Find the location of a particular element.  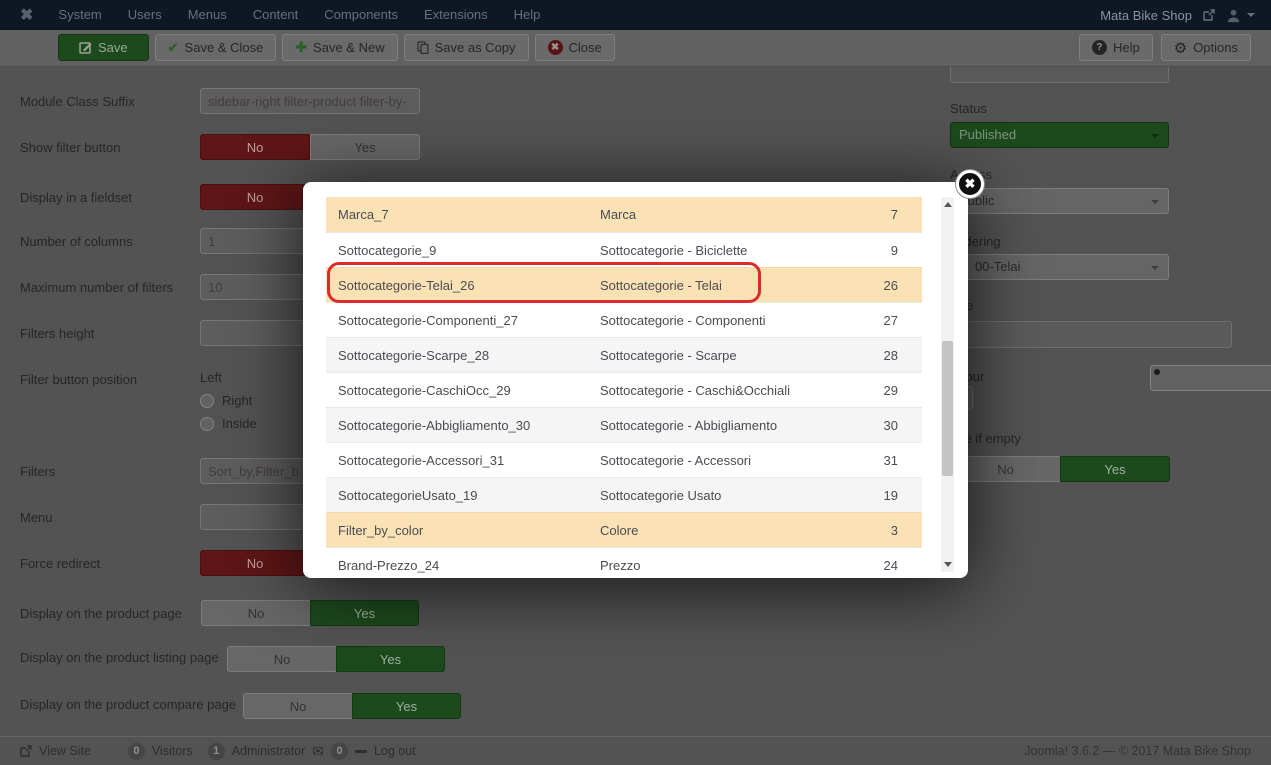

label-show-filter-button: Show filter button is located at coordinates (70, 147).